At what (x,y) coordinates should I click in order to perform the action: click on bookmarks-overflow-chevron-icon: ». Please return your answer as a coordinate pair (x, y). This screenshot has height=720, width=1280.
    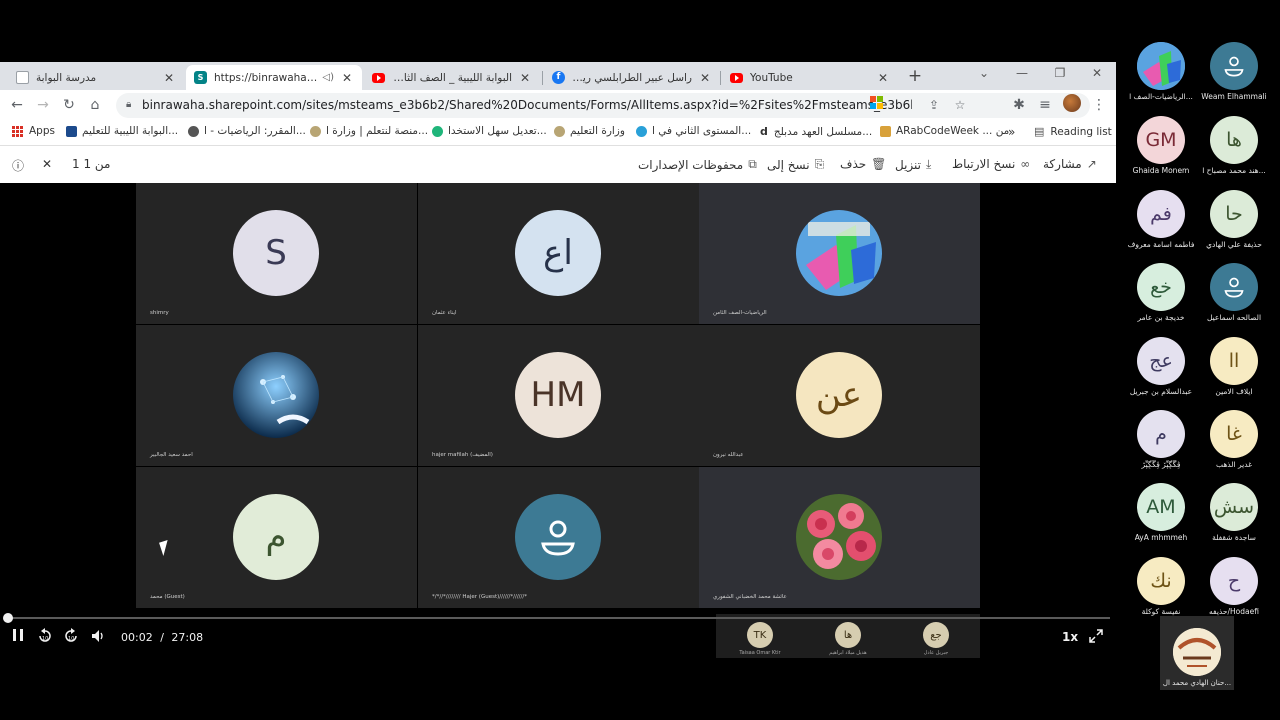
    Looking at the image, I should click on (1011, 132).